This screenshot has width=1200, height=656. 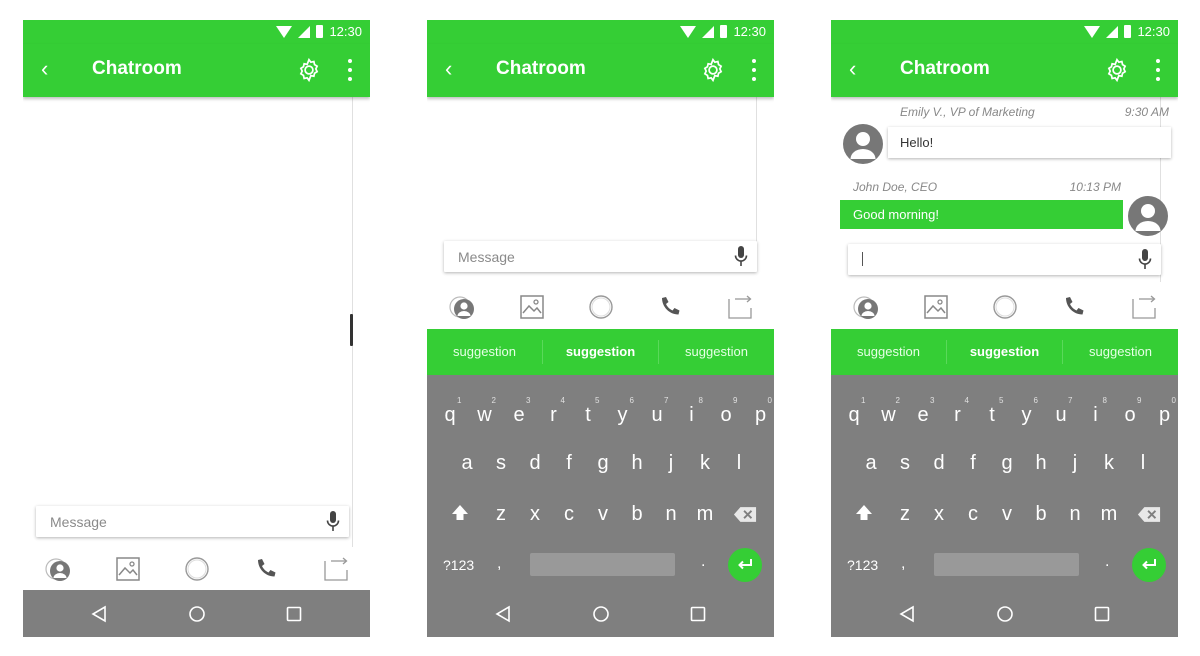 I want to click on key-w: w, so click(x=485, y=415).